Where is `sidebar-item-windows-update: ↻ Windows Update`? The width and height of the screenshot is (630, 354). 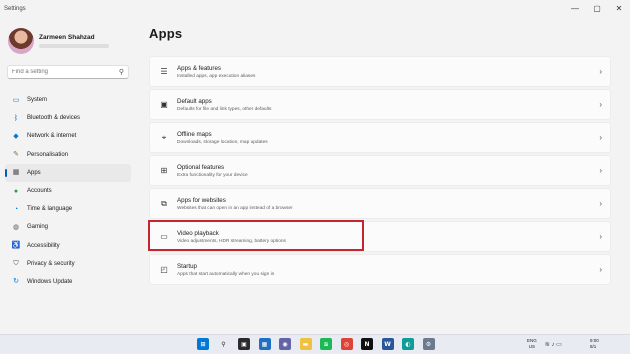
sidebar-item-windows-update: ↻ Windows Update is located at coordinates (68, 282).